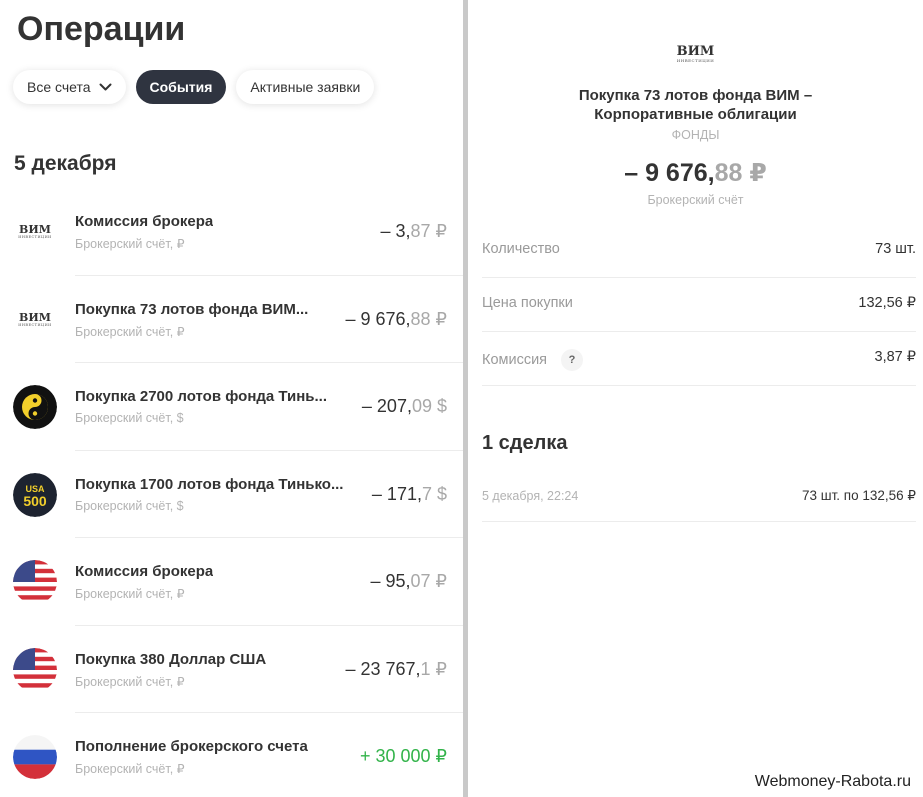 This screenshot has height=797, width=923. What do you see at coordinates (191, 746) in the screenshot?
I see `operation-title: Пополнение брокерского счета` at bounding box center [191, 746].